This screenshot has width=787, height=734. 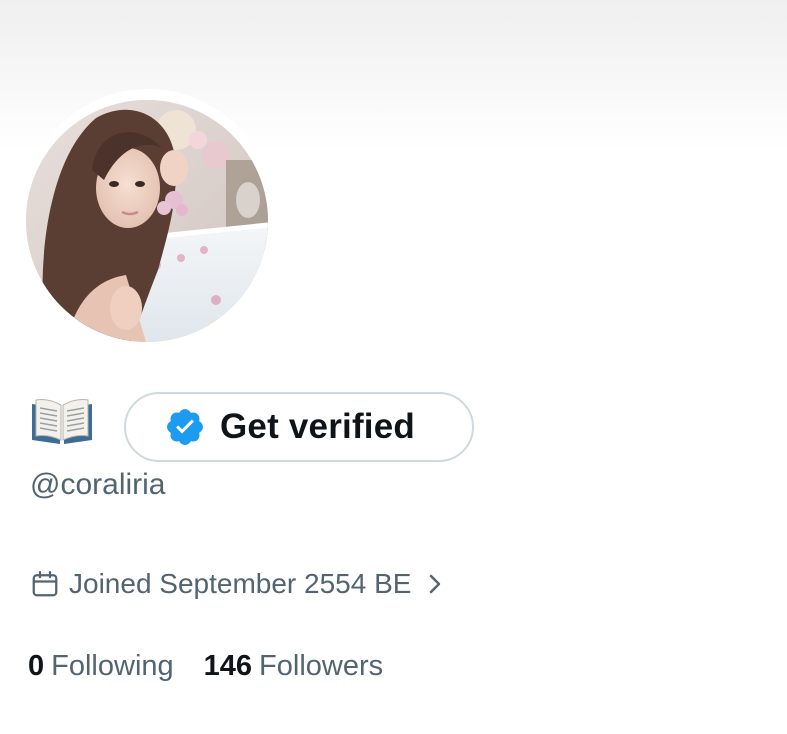 What do you see at coordinates (228, 666) in the screenshot?
I see `followers-count: 146` at bounding box center [228, 666].